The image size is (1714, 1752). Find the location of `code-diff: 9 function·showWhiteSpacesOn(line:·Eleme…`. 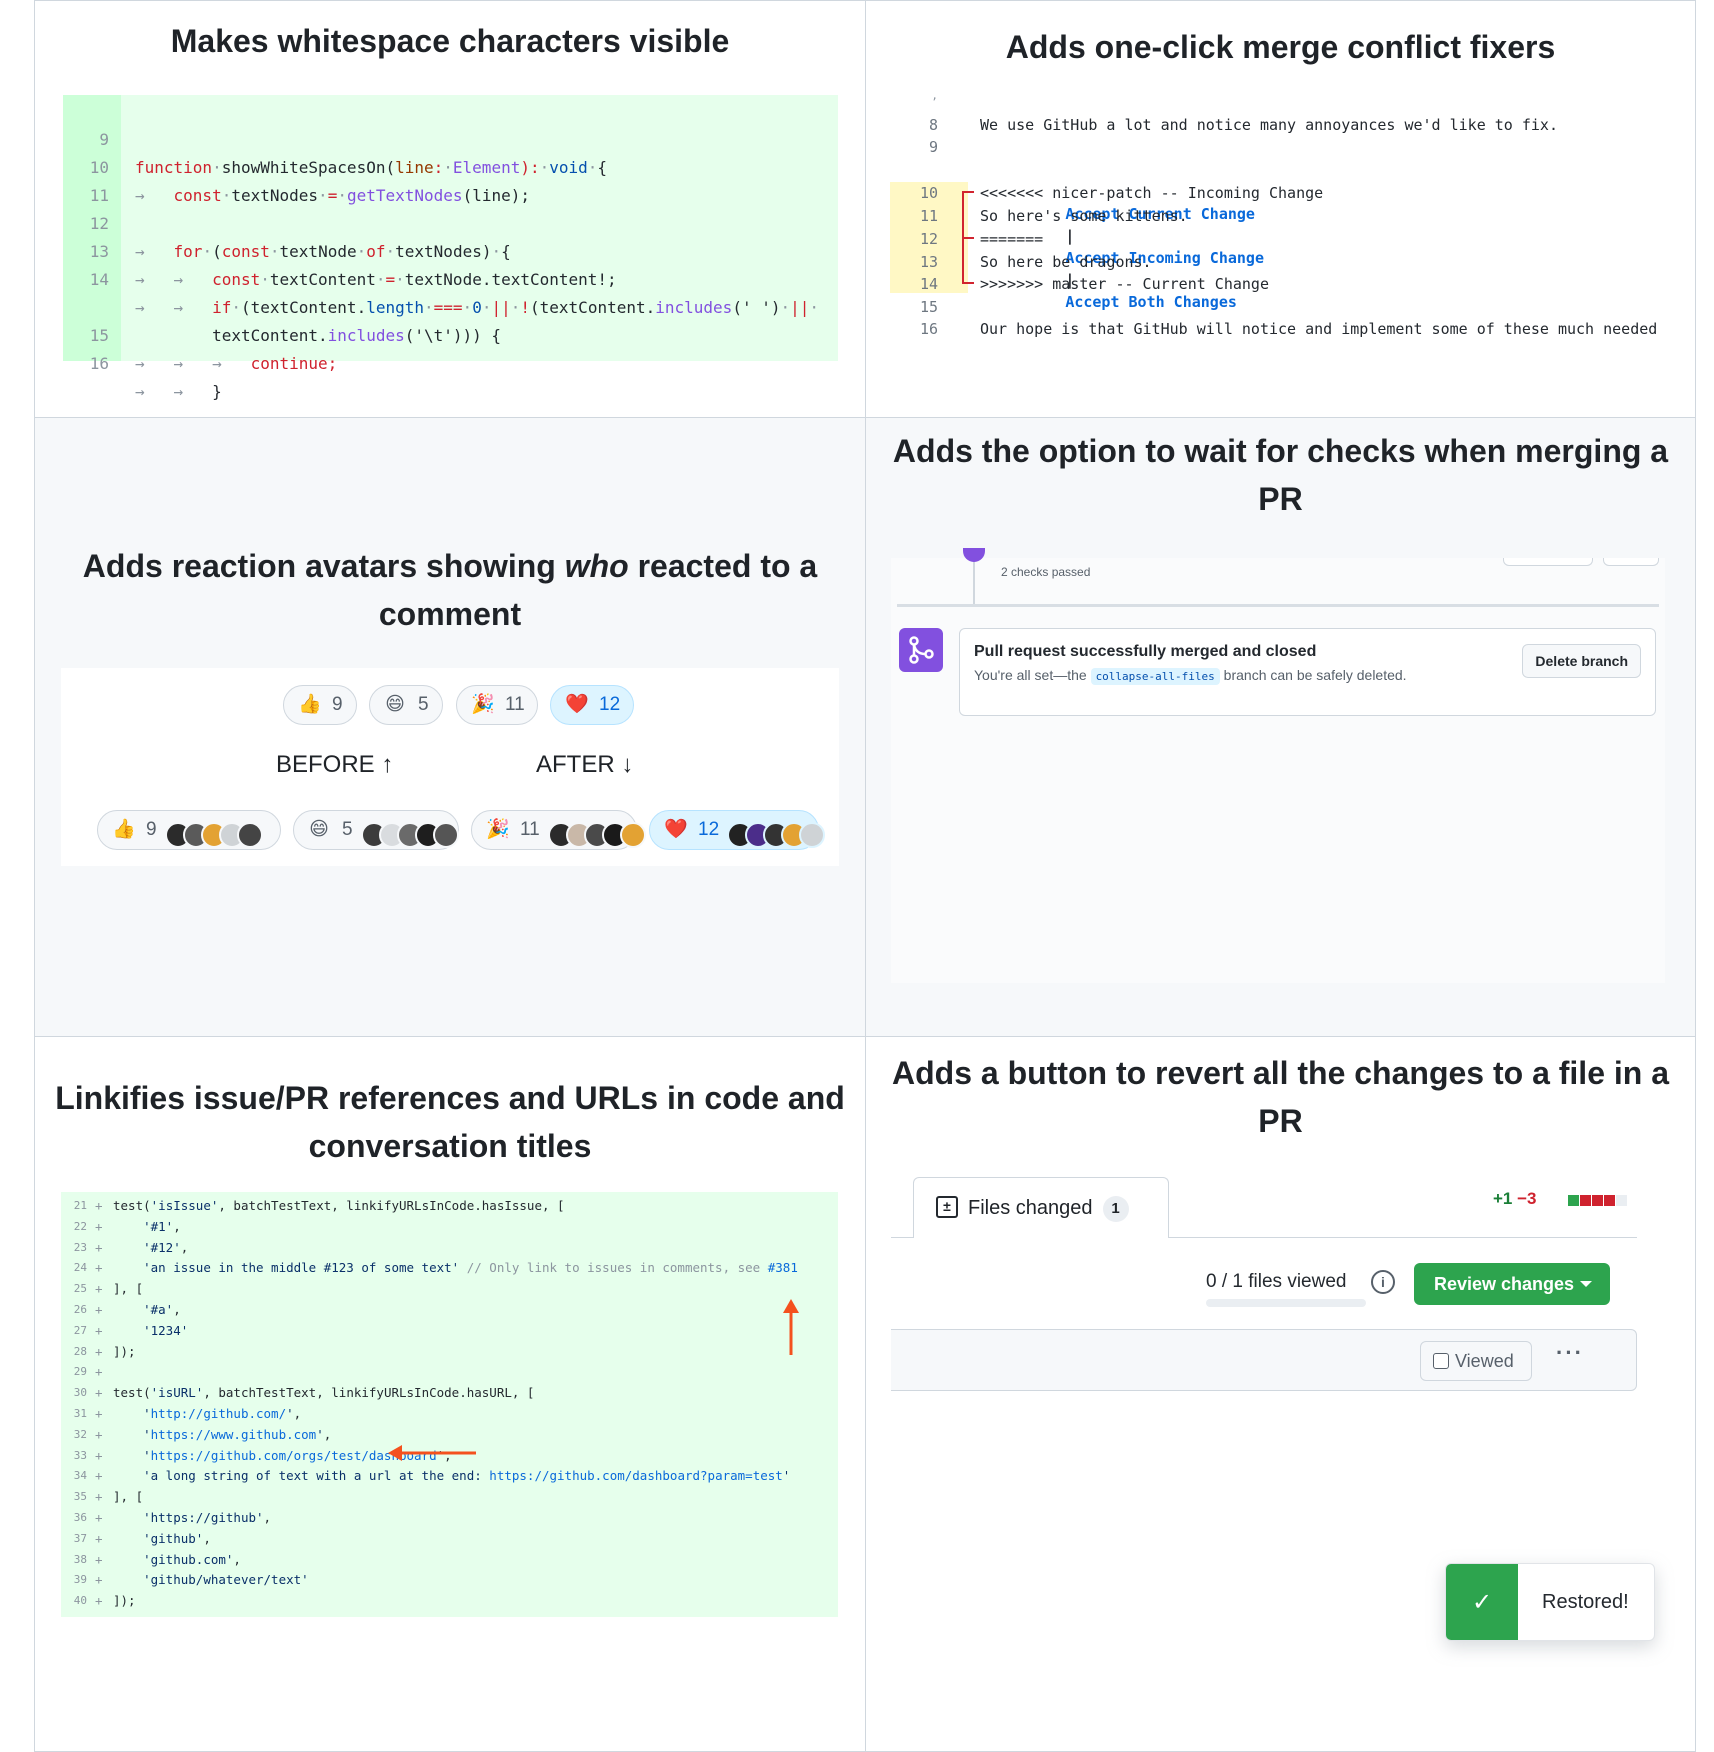

code-diff: 9 function·showWhiteSpacesOn(line:·Eleme… is located at coordinates (450, 248).